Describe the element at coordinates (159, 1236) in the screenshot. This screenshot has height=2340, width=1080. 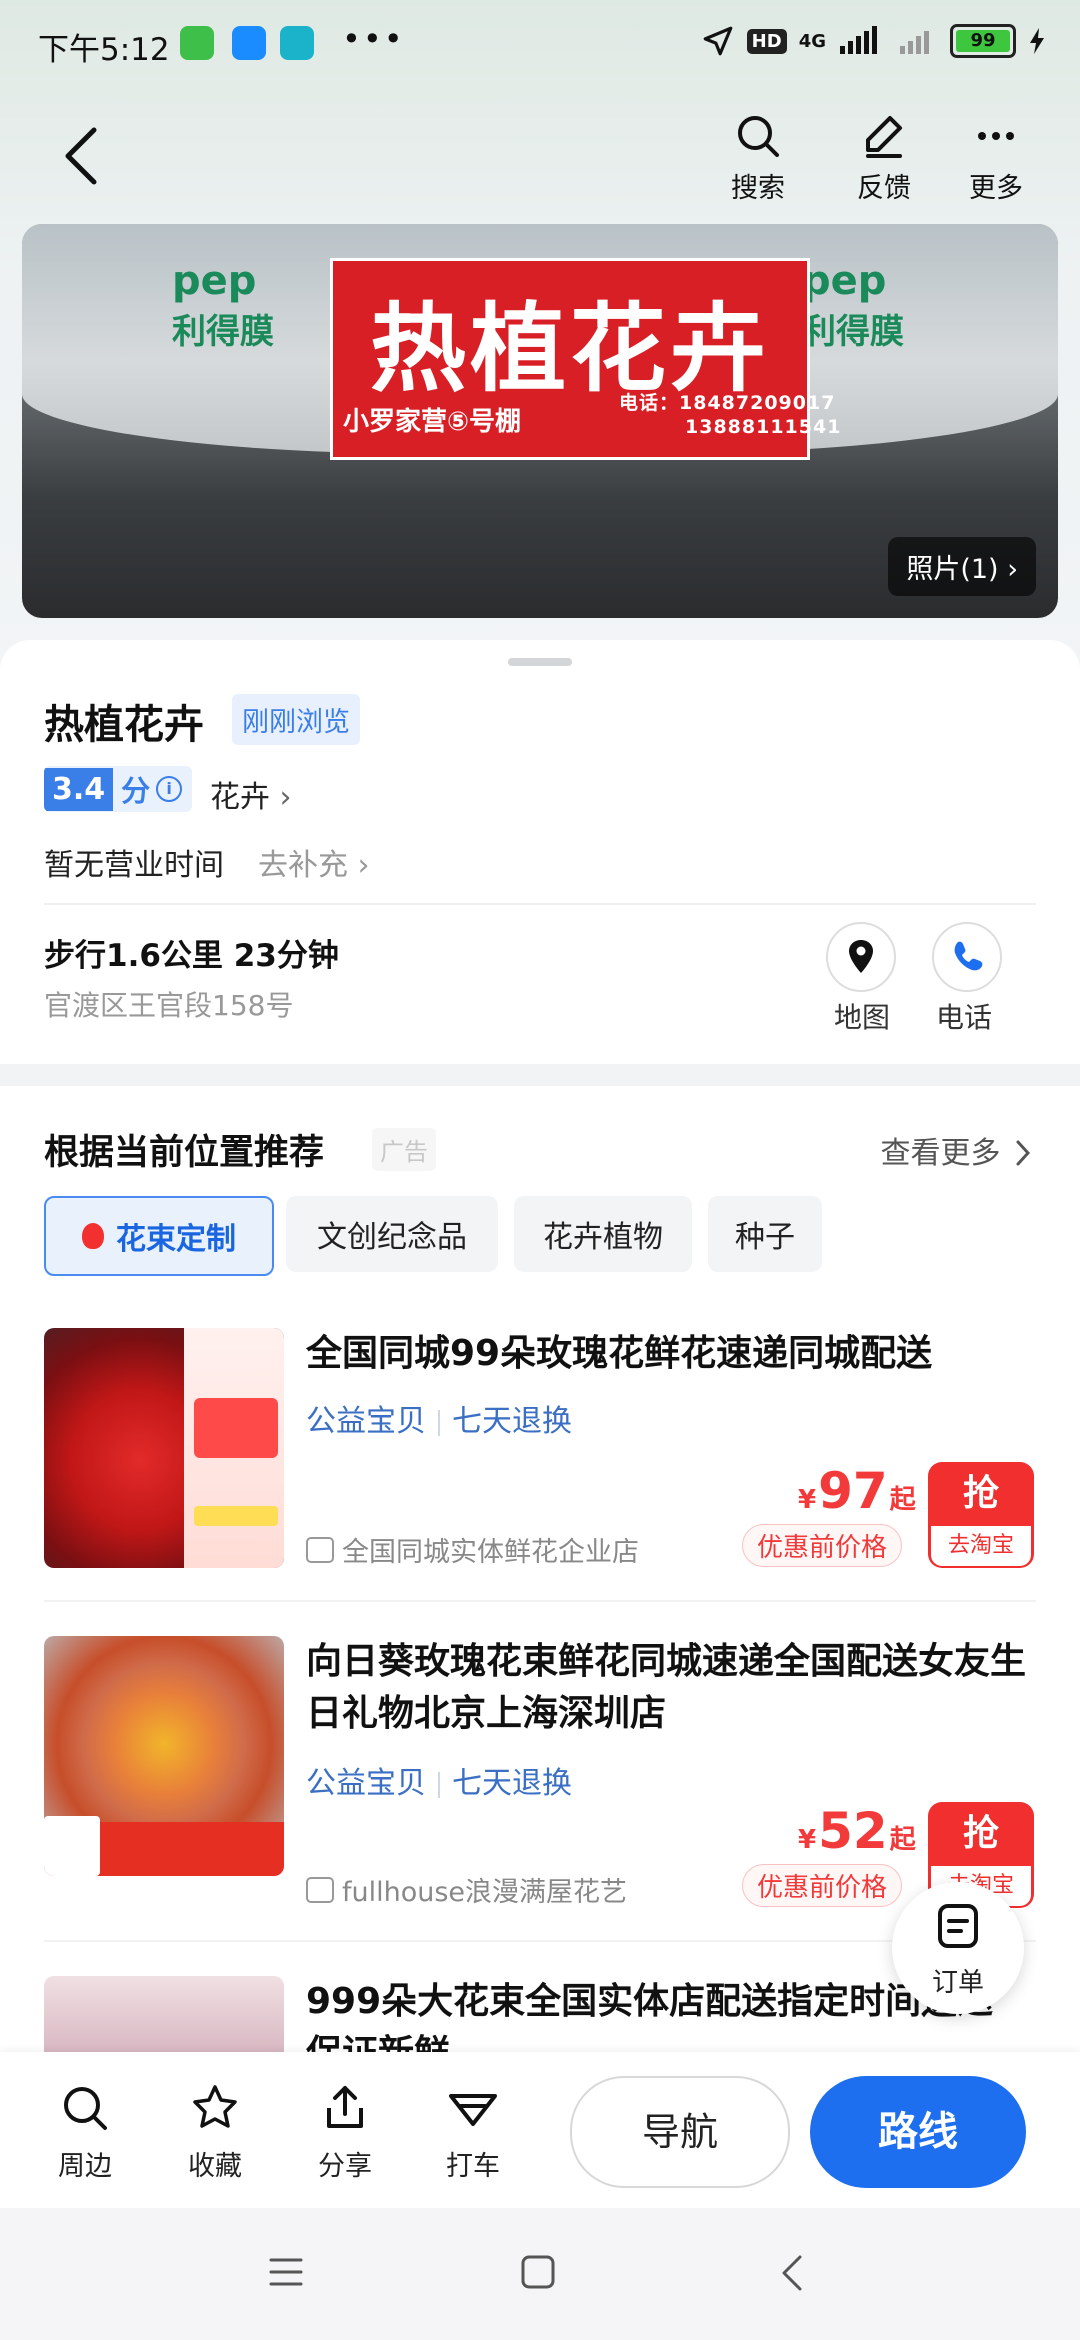
I see `chip-bouquet-custom: 花束定制` at that location.